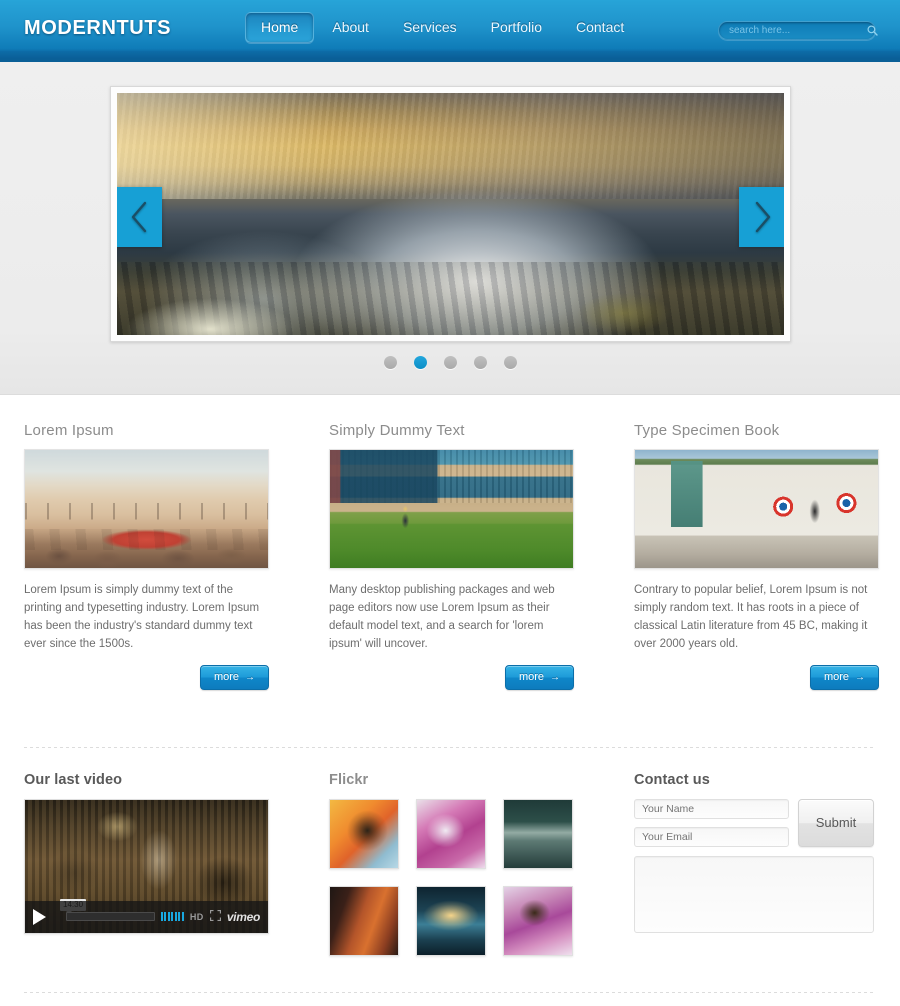  I want to click on contact-column: Contact us Submit, so click(754, 864).